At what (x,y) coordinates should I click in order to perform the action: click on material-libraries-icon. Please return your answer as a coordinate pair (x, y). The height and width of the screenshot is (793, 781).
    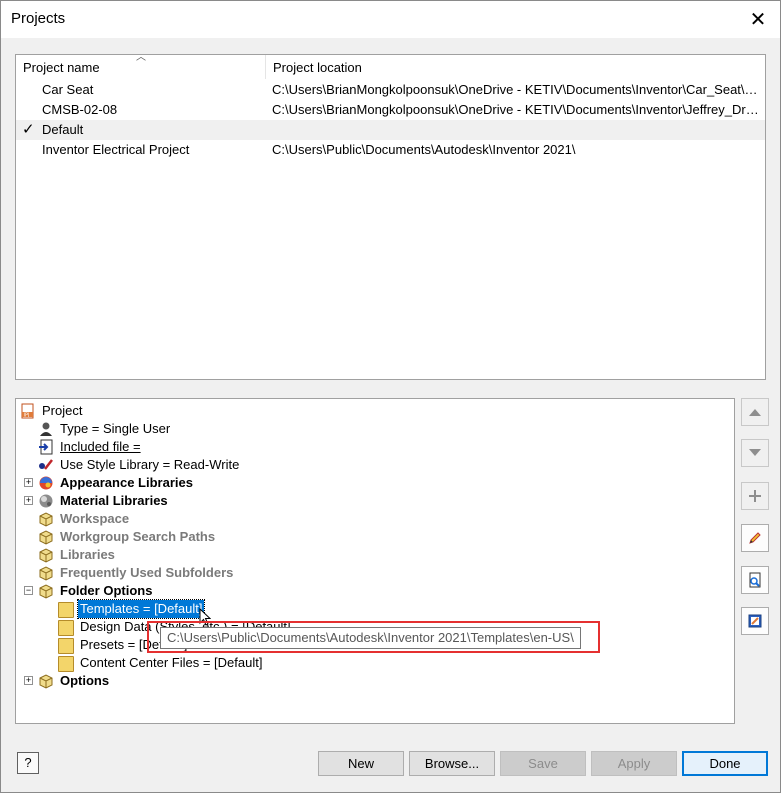
    Looking at the image, I should click on (46, 501).